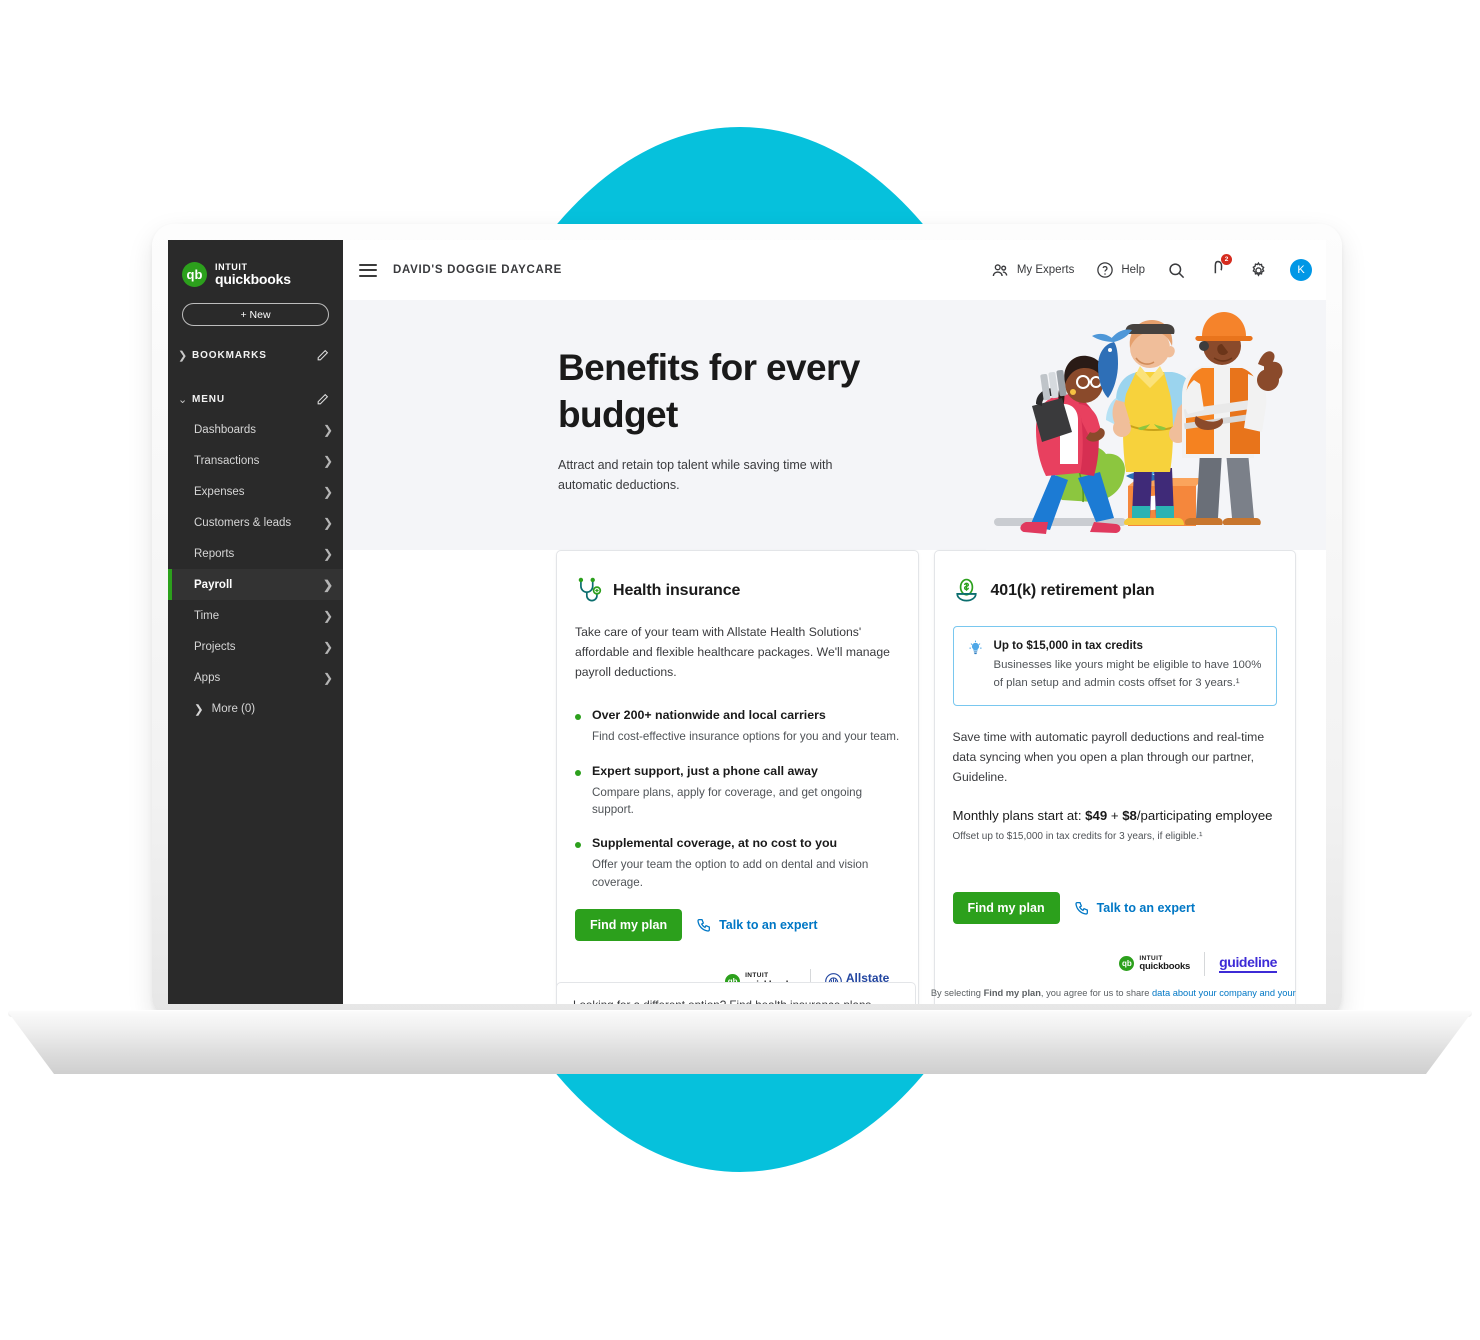  What do you see at coordinates (1165, 967) in the screenshot?
I see `quickbooks-wordmark: quickbooks` at bounding box center [1165, 967].